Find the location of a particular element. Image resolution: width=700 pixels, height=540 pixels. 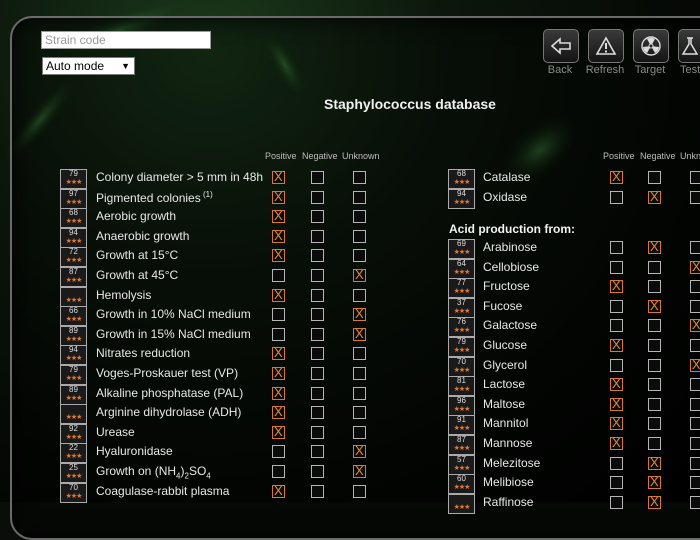

test-row: 76 ★★★ Galactose is located at coordinates (350, 327).